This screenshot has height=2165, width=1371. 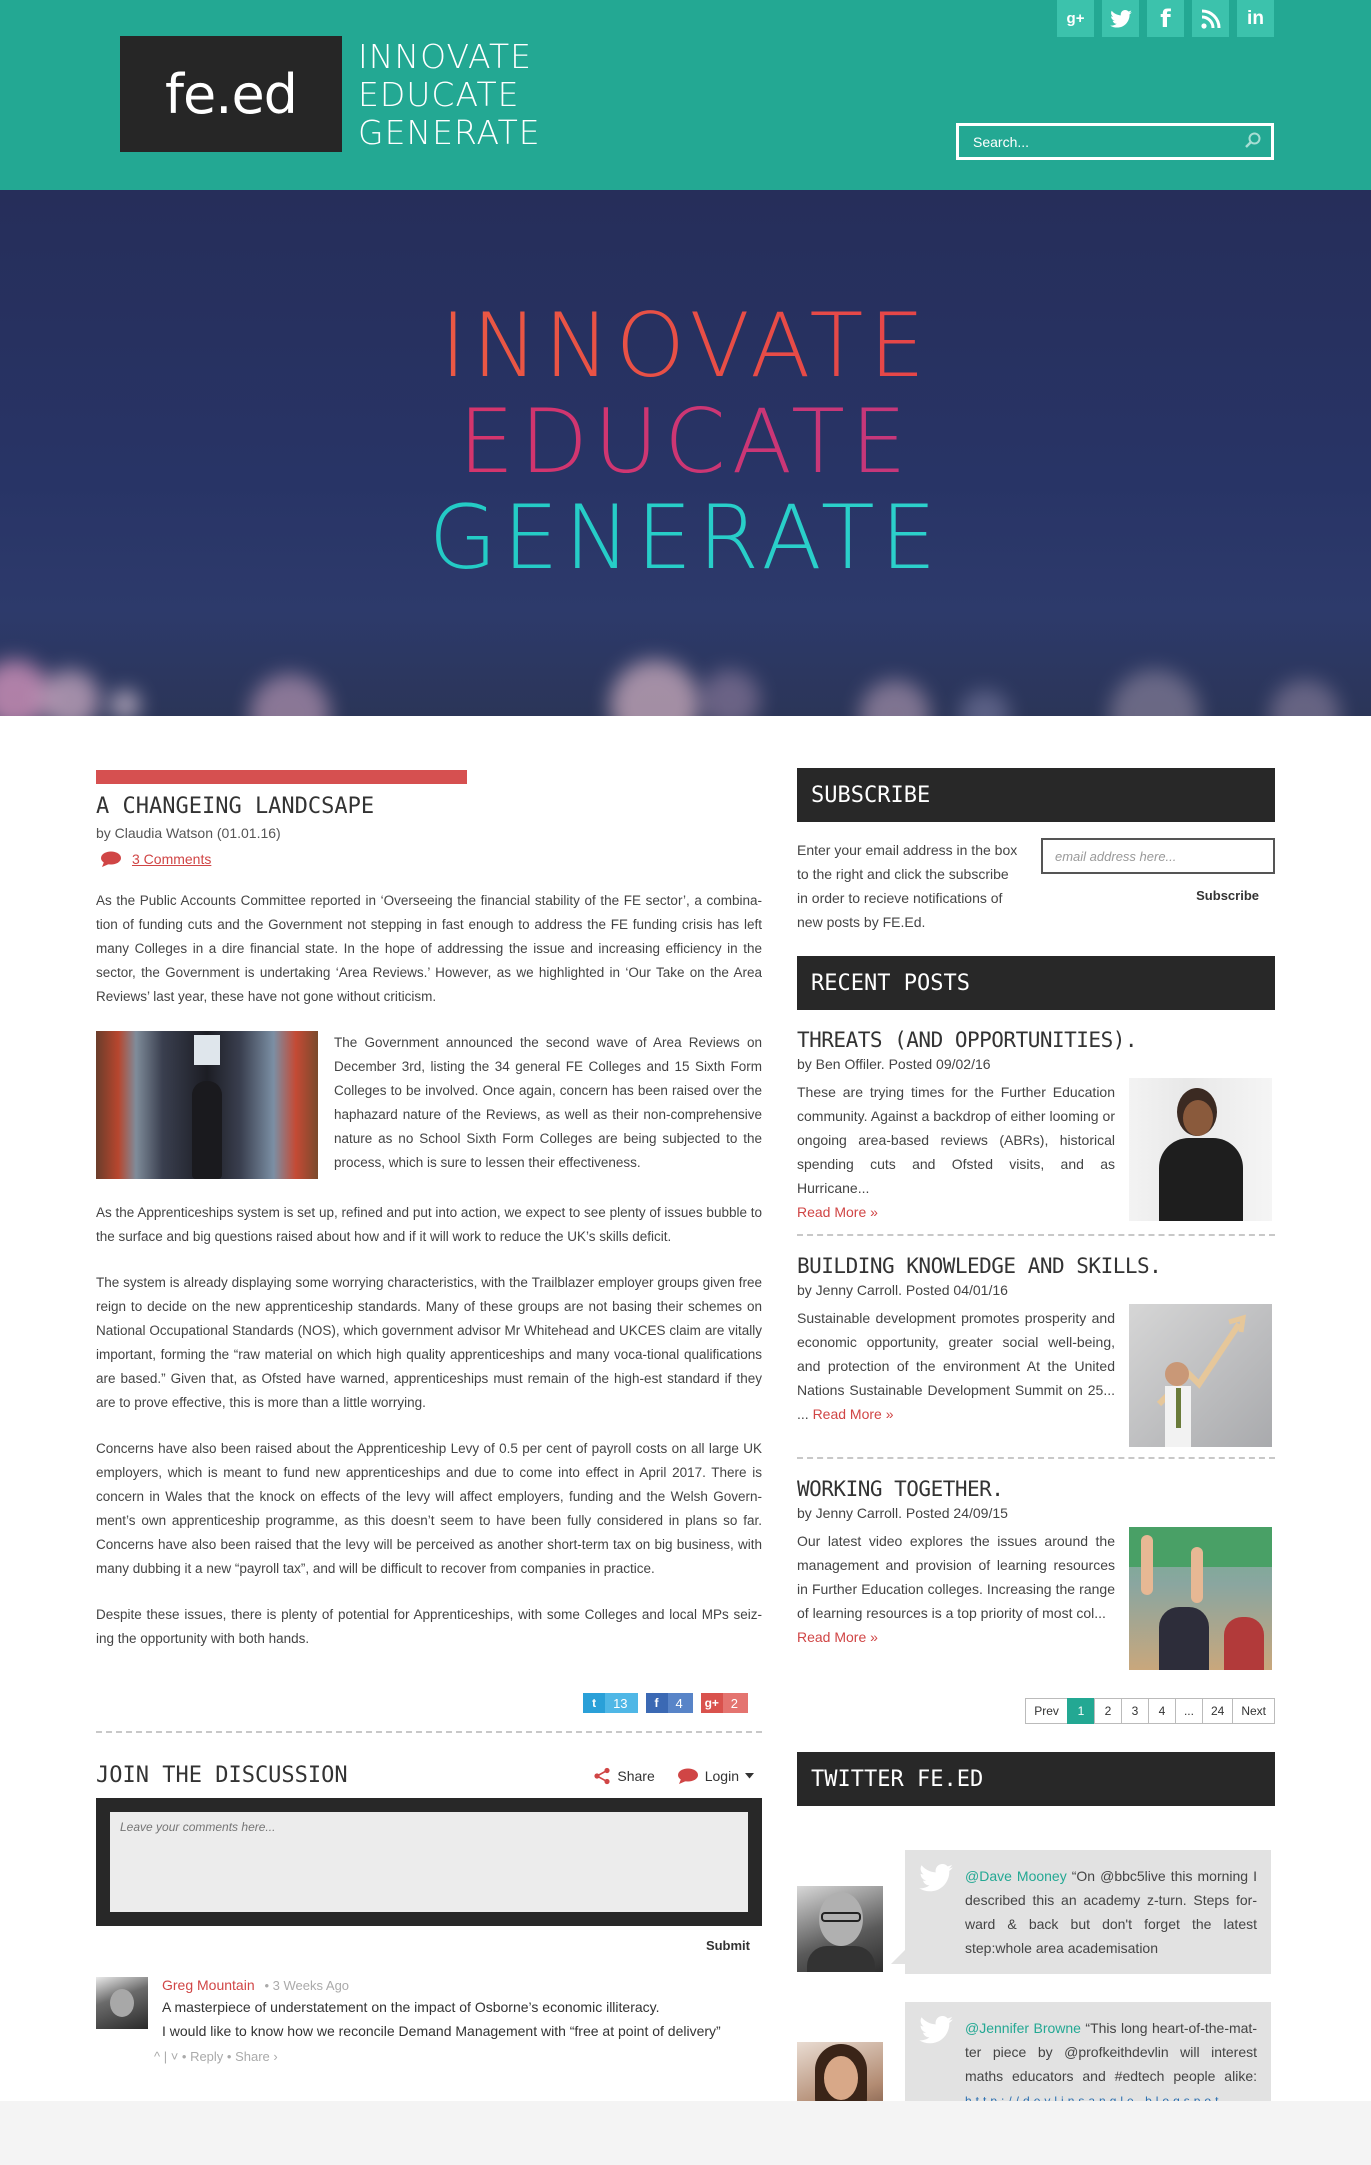 I want to click on discussion-title: JOIN THE DISCUSSION, so click(x=222, y=1775).